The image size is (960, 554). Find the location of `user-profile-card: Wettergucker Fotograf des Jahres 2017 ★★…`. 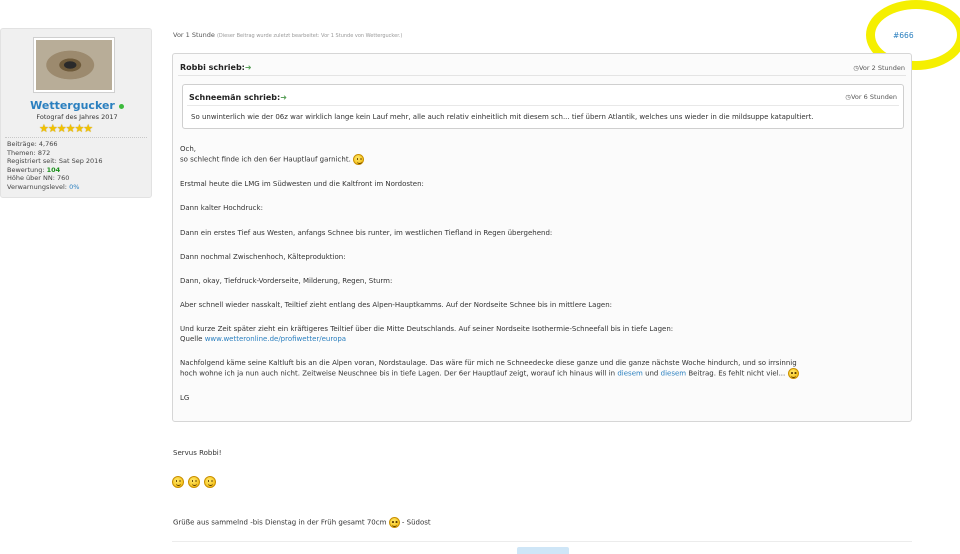

user-profile-card: Wettergucker Fotograf des Jahres 2017 ★★… is located at coordinates (76, 113).